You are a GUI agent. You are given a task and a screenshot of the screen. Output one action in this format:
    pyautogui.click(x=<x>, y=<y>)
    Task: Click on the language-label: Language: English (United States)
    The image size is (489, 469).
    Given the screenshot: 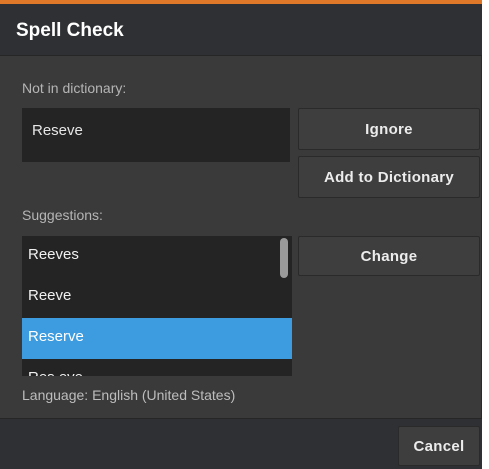 What is the action you would take?
    pyautogui.click(x=129, y=395)
    